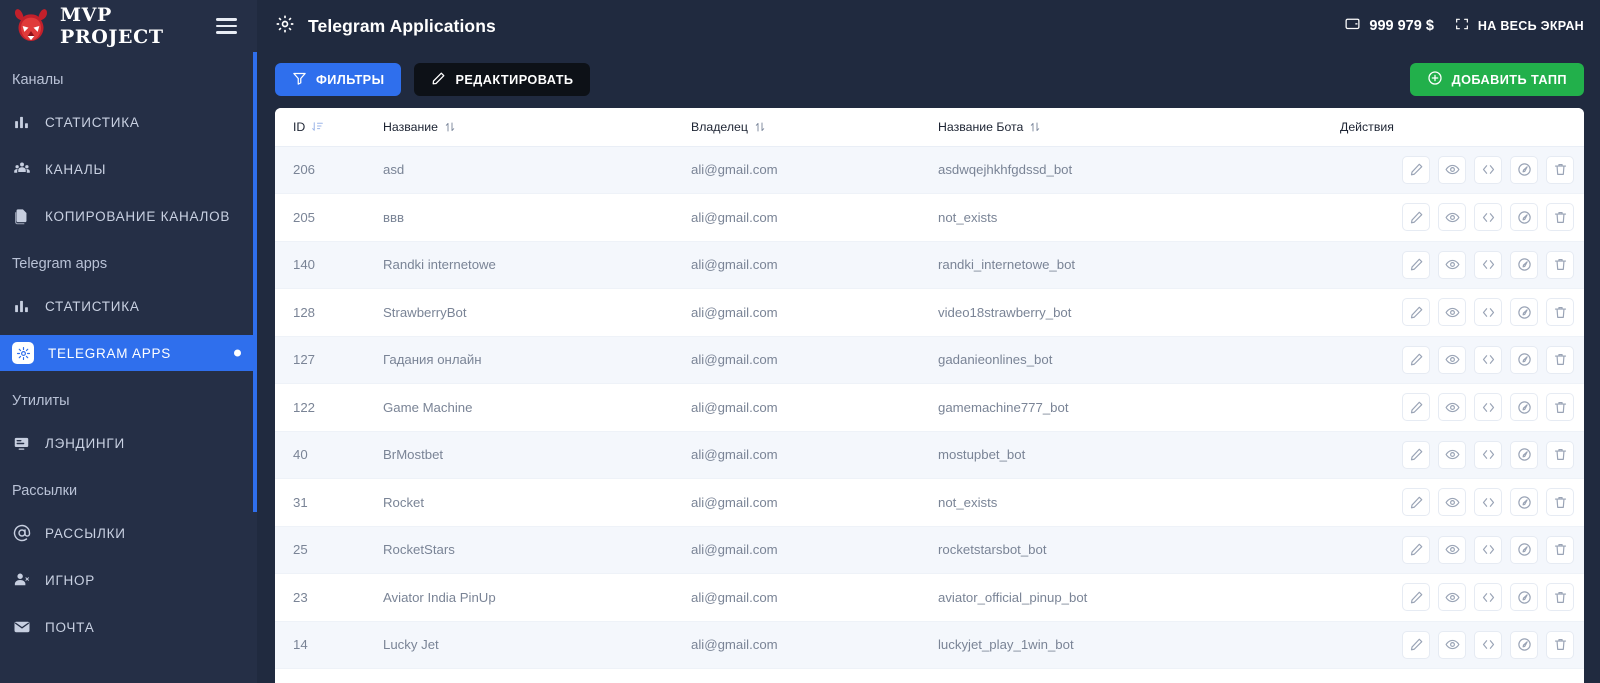 Image resolution: width=1600 pixels, height=683 pixels. What do you see at coordinates (128, 169) in the screenshot?
I see `sidebar-item-каналы: КАНАЛЫ` at bounding box center [128, 169].